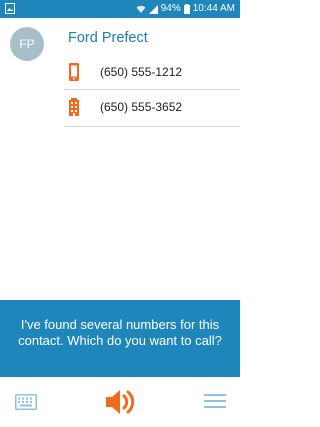 The height and width of the screenshot is (427, 320). What do you see at coordinates (10, 8) in the screenshot?
I see `gallery-notification-icon` at bounding box center [10, 8].